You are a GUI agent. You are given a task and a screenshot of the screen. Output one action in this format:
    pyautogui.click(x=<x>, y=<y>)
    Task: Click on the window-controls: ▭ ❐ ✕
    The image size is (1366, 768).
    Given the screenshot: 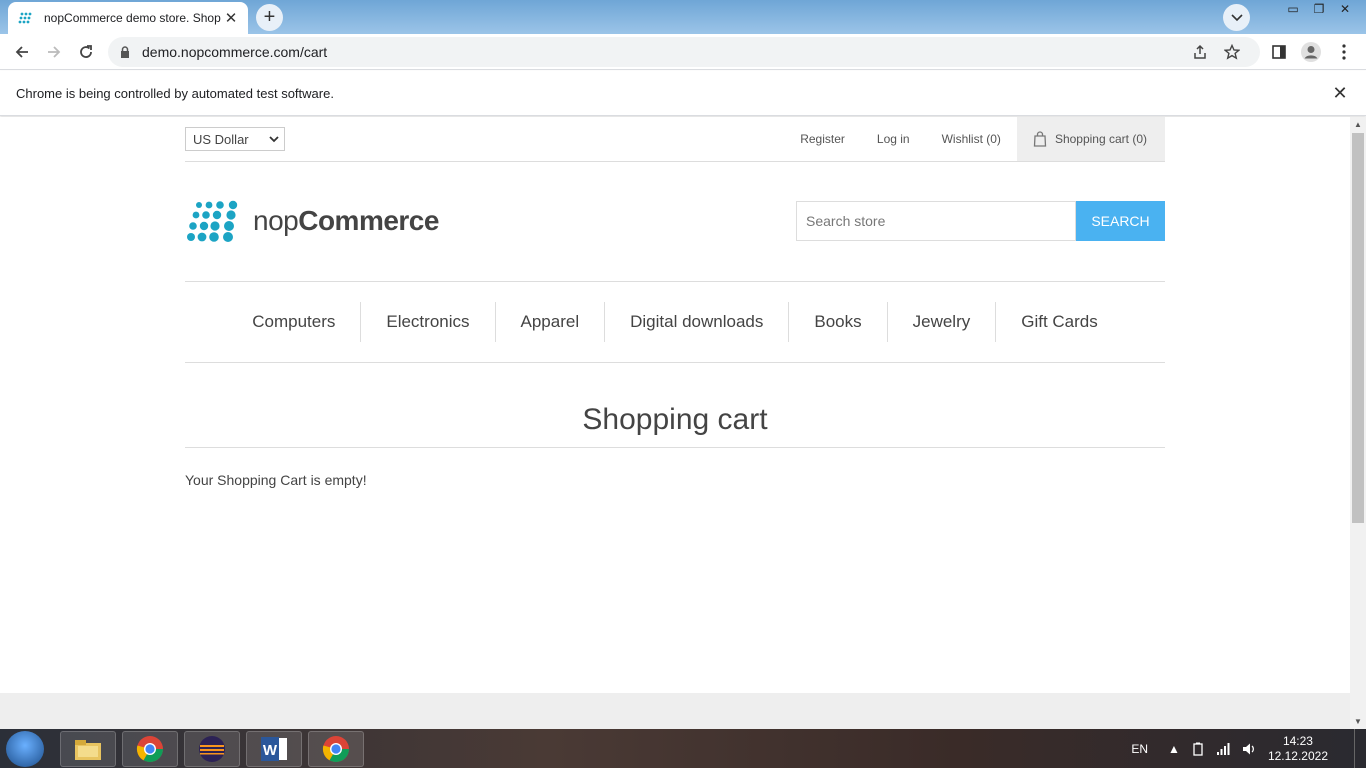 What is the action you would take?
    pyautogui.click(x=1319, y=9)
    